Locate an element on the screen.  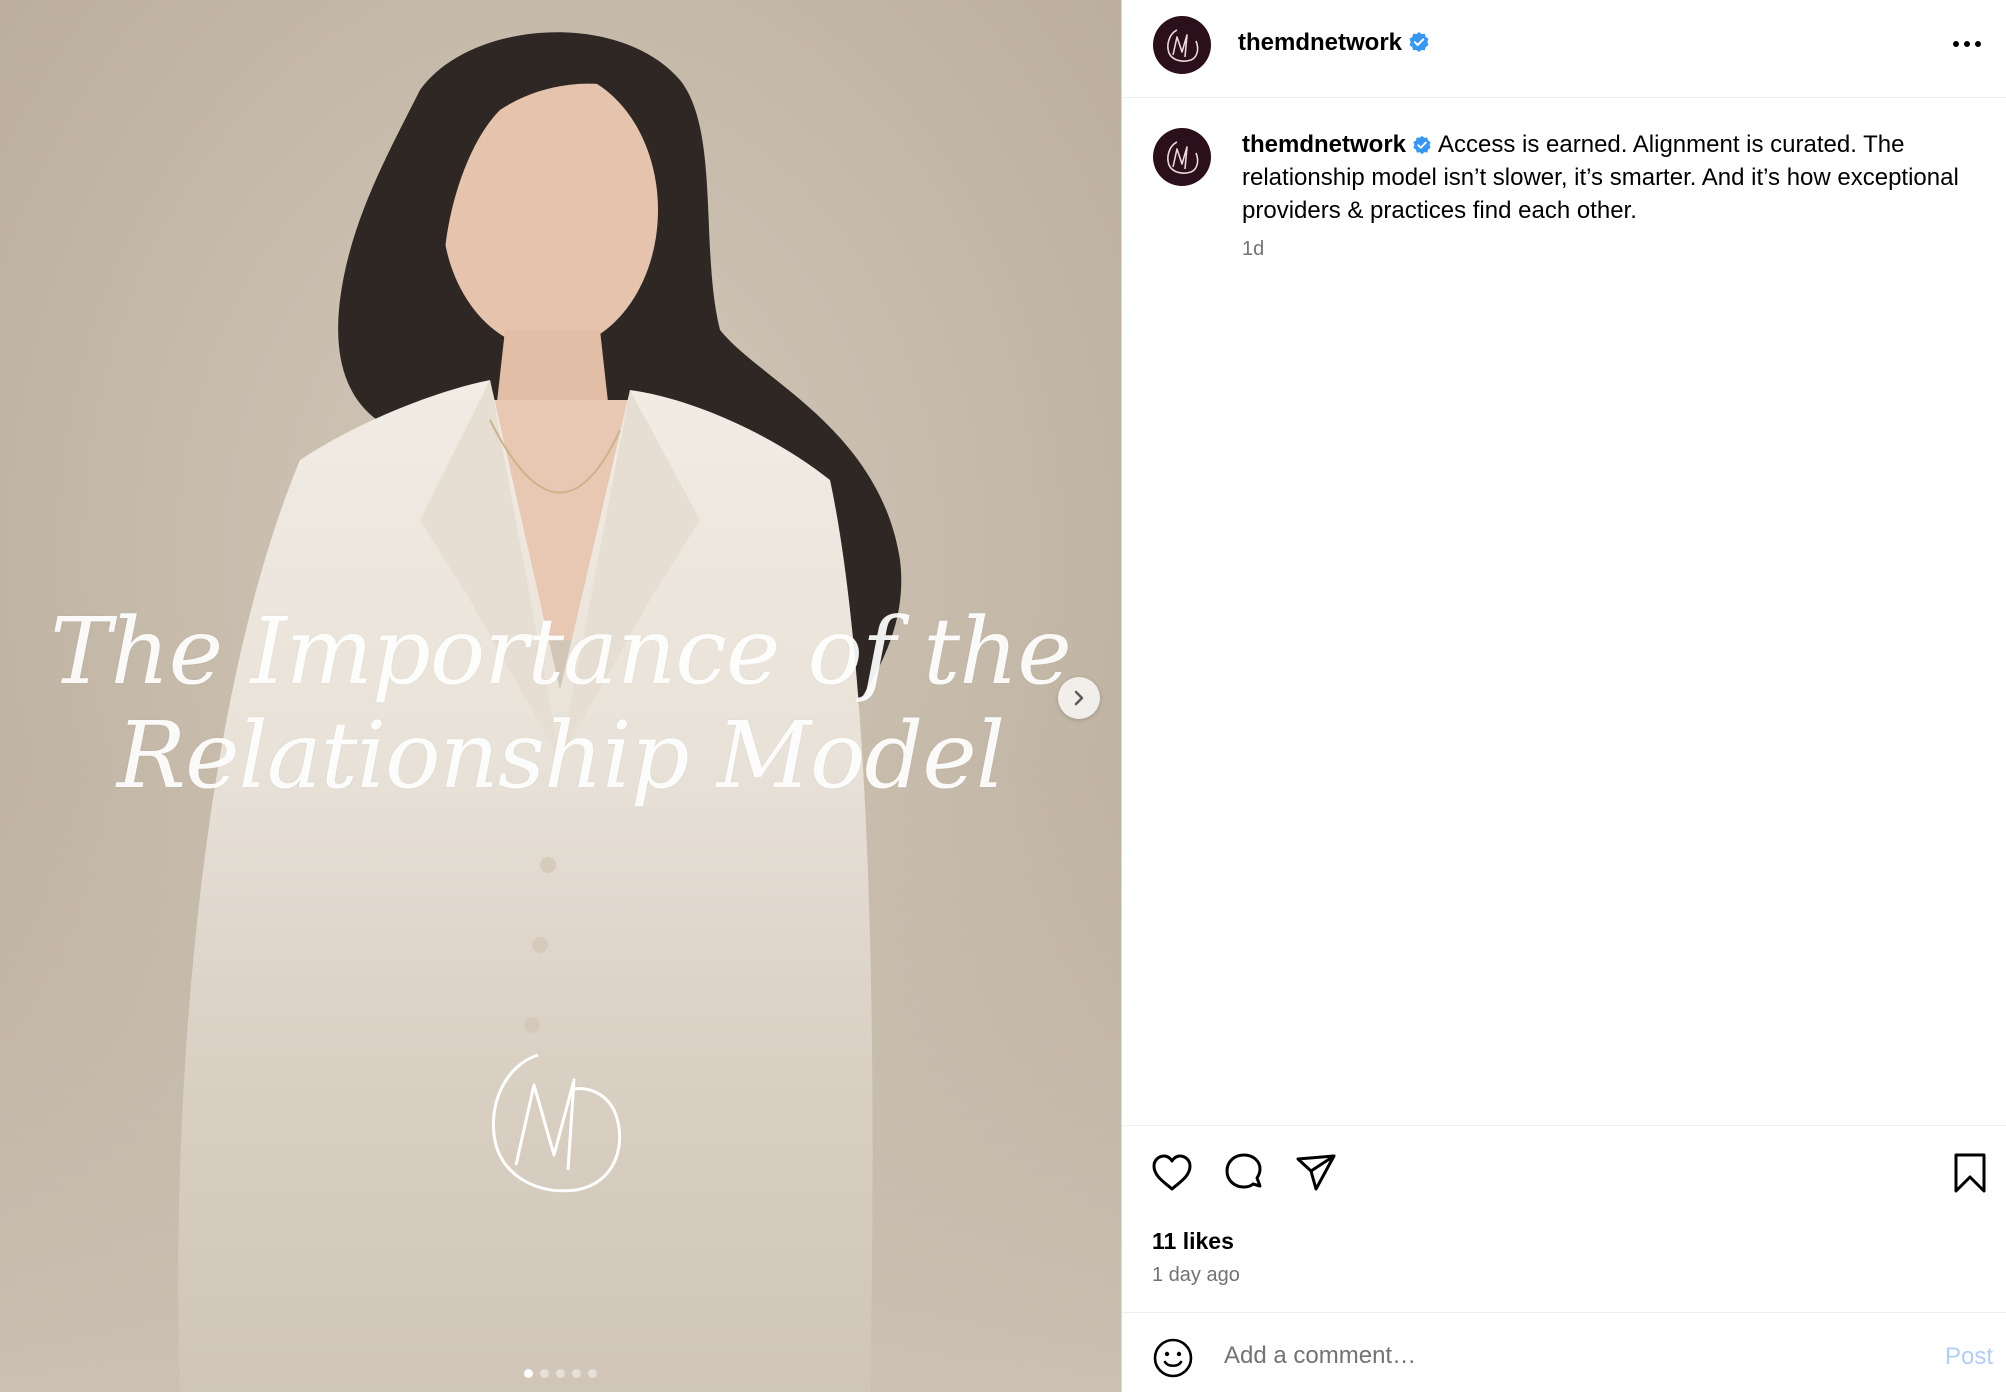
save-button is located at coordinates (1970, 1175).